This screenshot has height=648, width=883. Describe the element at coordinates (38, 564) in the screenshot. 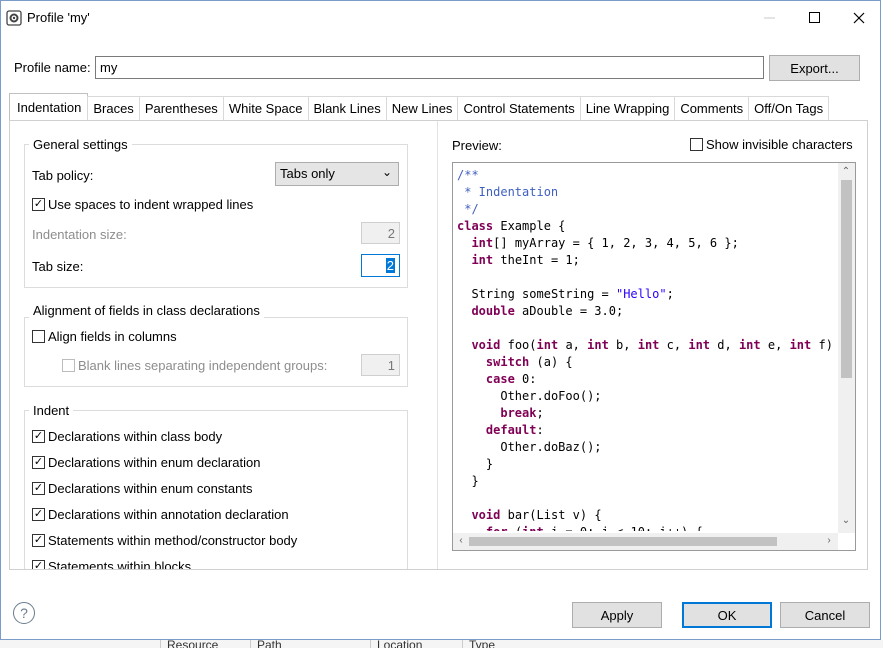

I see `indent-blocks-checkbox: ✓` at that location.